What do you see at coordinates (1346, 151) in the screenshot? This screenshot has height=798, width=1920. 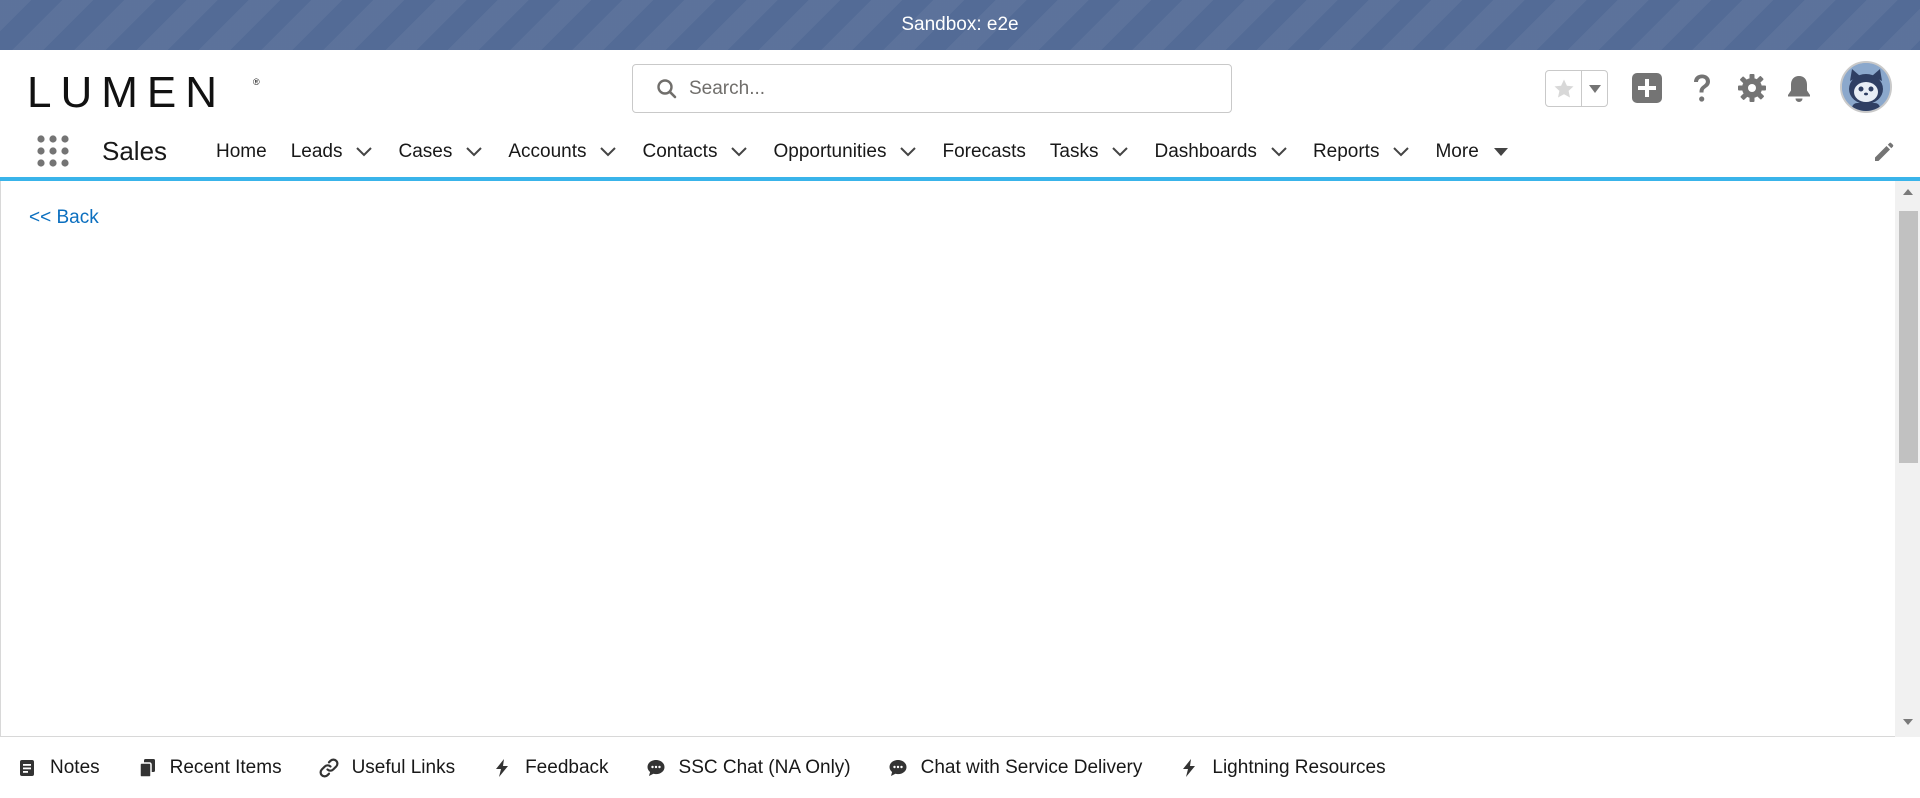 I see `tab-label: Reports` at bounding box center [1346, 151].